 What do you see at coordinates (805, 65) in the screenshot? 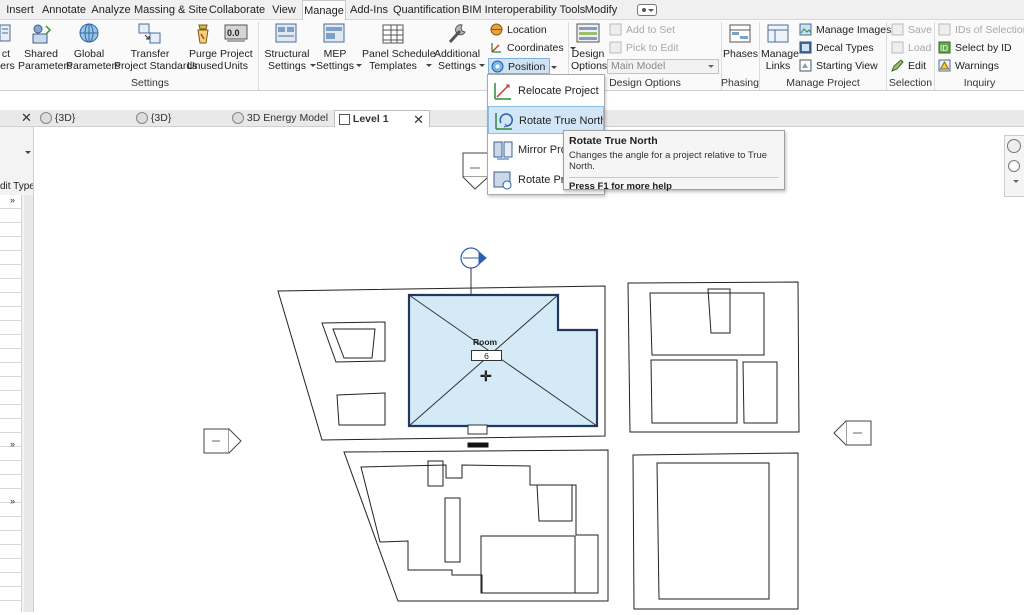
I see `starting-view-icon` at bounding box center [805, 65].